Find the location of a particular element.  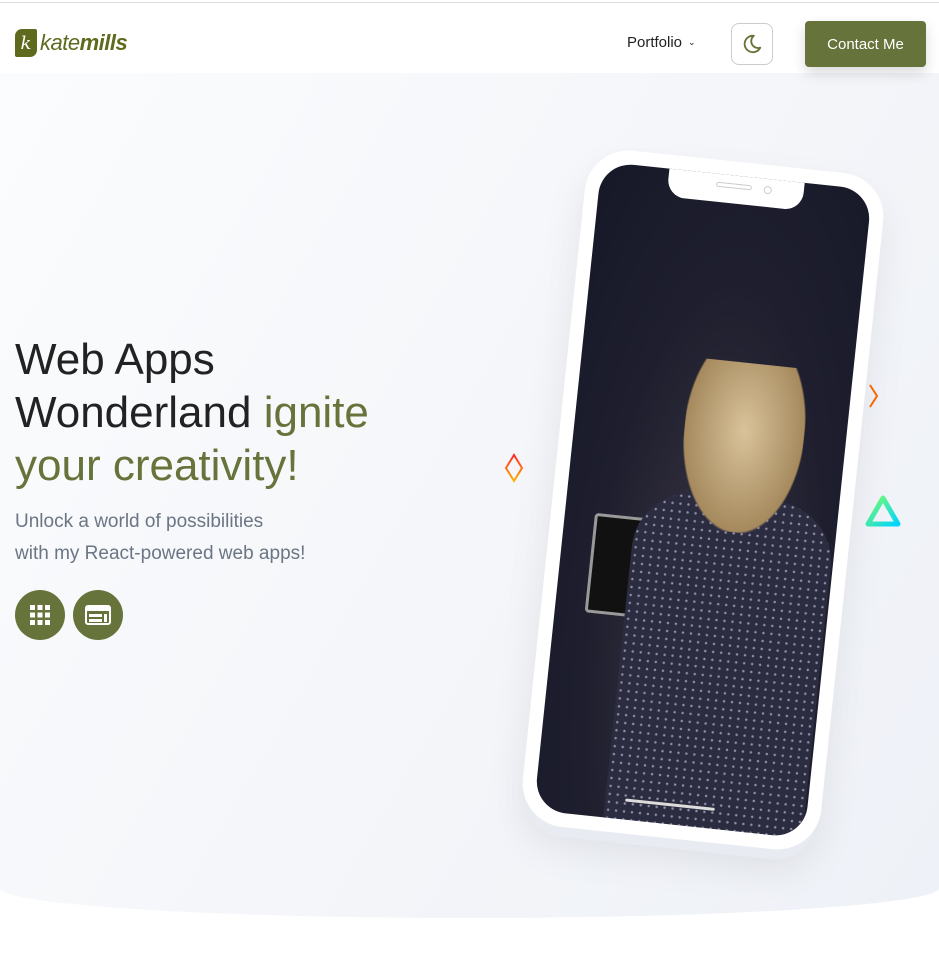

subtitle-line2: with my React-powered web apps! is located at coordinates (160, 553).